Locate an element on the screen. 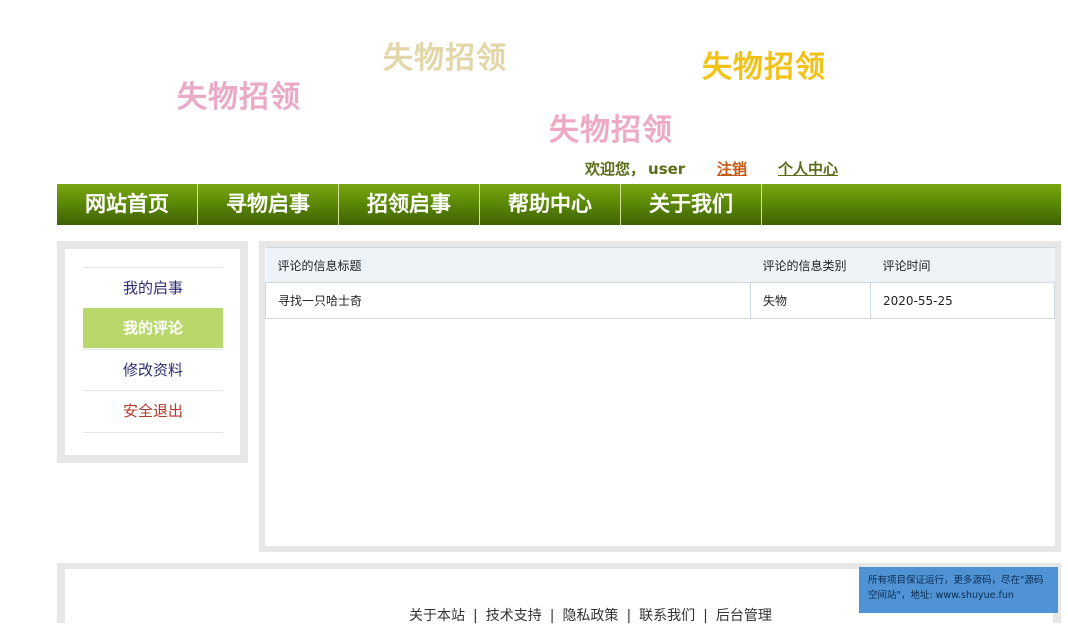 The image size is (1068, 629). footer-links: 关于本站 | 技术支持 | 隐私政策 | 联系我们 | 后台管理 is located at coordinates (590, 615).